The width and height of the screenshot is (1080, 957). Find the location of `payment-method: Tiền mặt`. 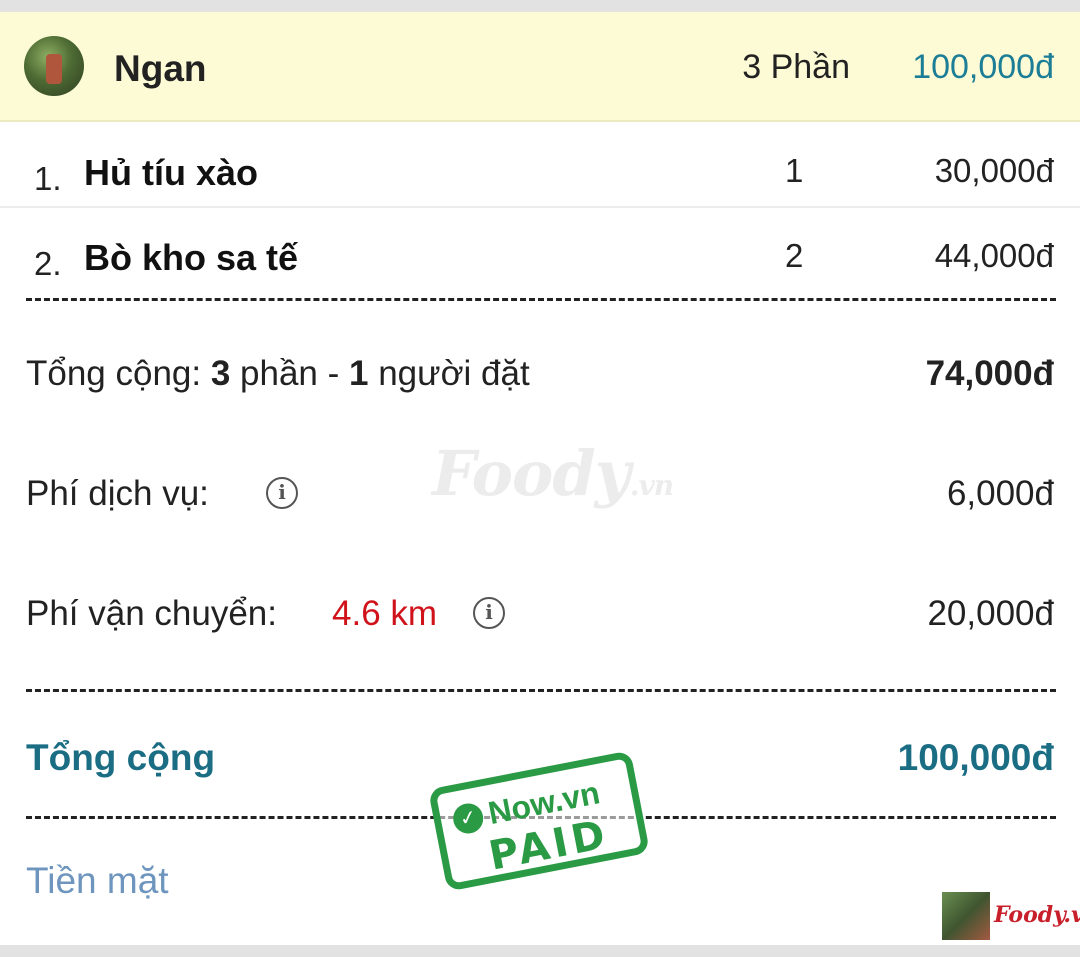

payment-method: Tiền mặt is located at coordinates (97, 880).